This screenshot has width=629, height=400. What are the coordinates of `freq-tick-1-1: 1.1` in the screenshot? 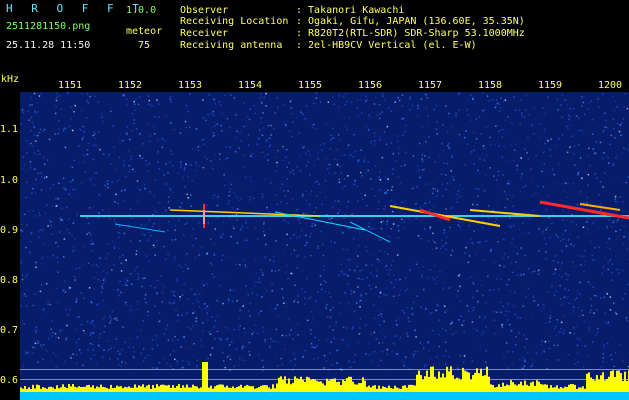 It's located at (9, 129).